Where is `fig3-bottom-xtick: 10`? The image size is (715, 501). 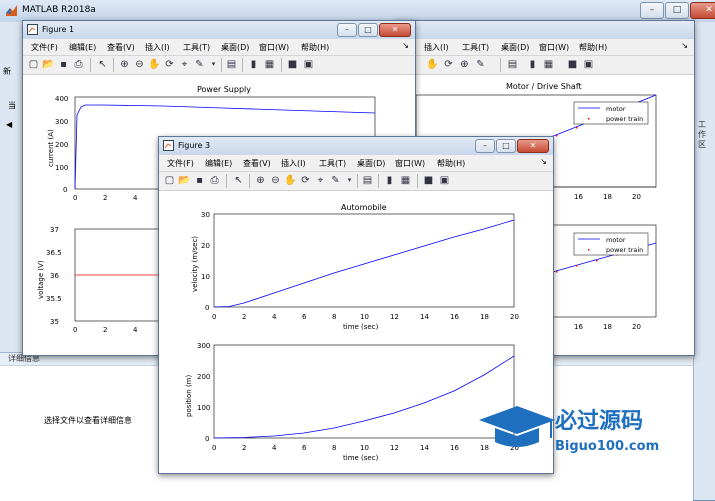 fig3-bottom-xtick: 10 is located at coordinates (364, 448).